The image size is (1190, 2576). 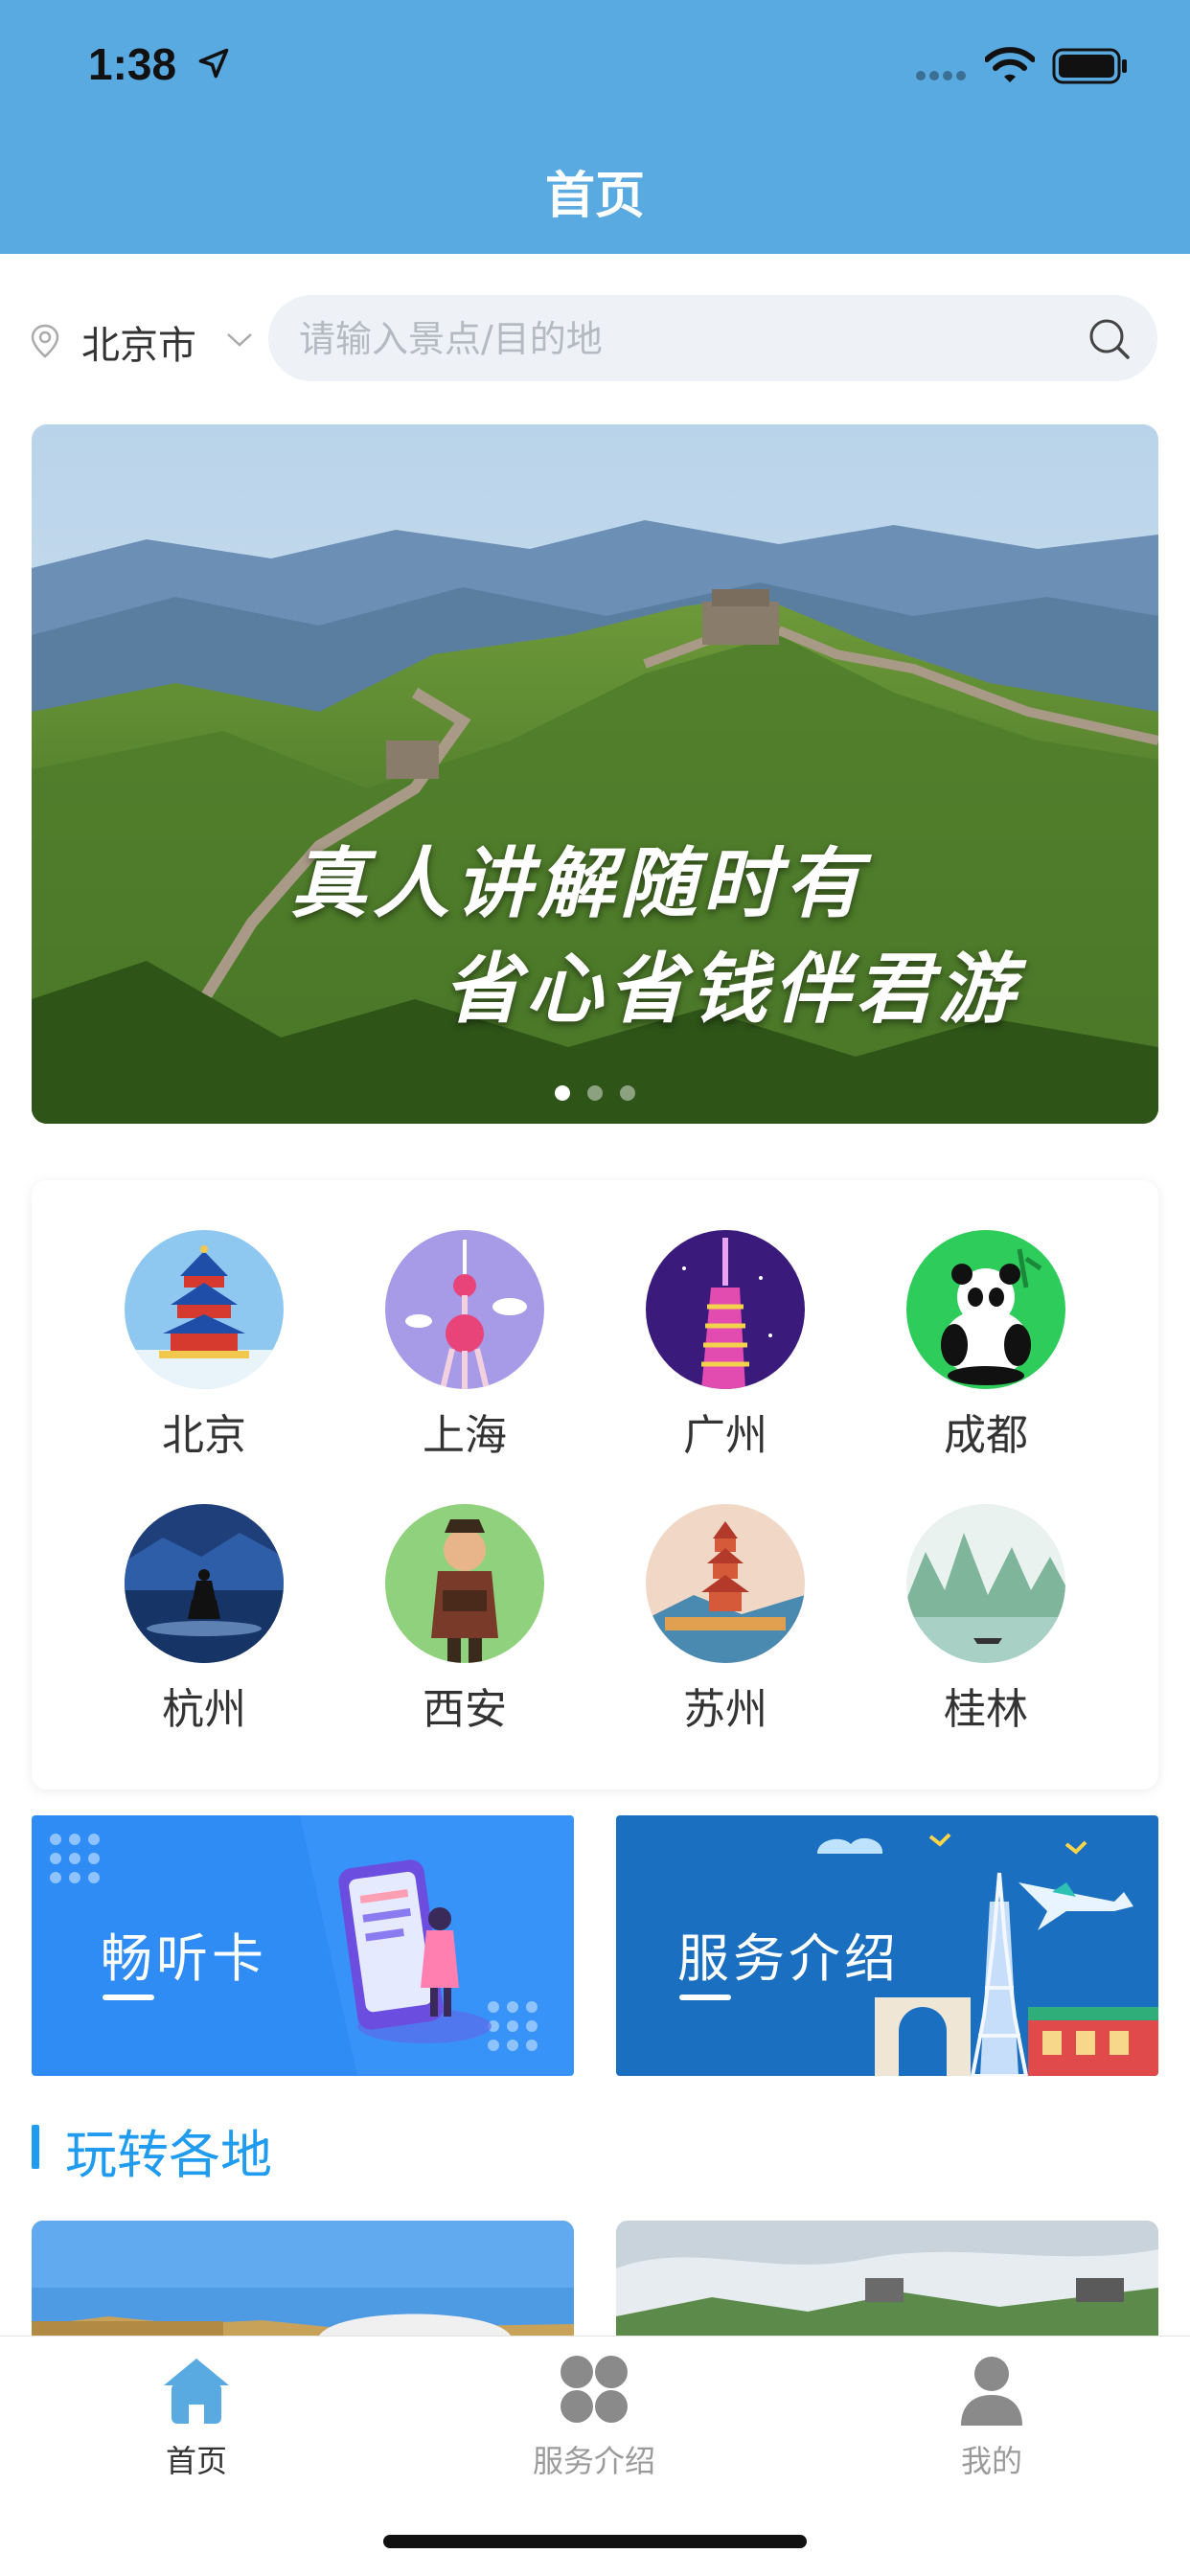 What do you see at coordinates (594, 2389) in the screenshot?
I see `grid-apps-icon` at bounding box center [594, 2389].